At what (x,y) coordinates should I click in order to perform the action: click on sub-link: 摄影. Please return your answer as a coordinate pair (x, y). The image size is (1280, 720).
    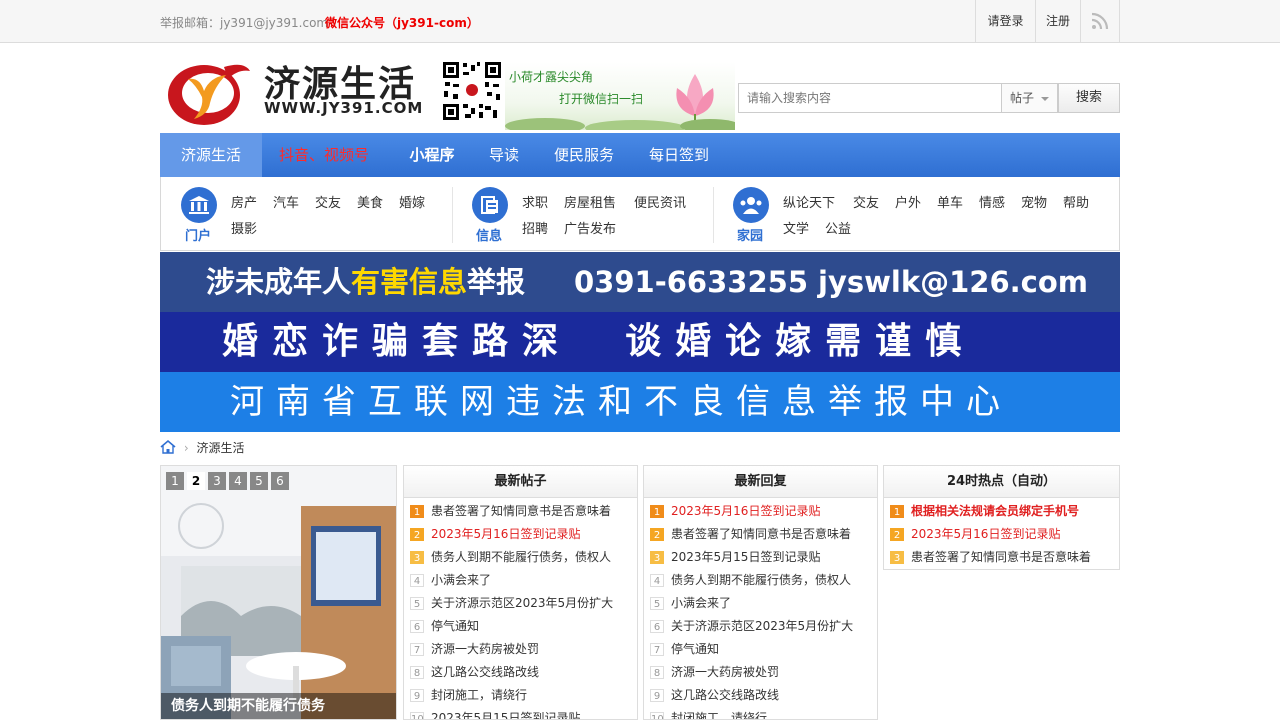
    Looking at the image, I should click on (244, 227).